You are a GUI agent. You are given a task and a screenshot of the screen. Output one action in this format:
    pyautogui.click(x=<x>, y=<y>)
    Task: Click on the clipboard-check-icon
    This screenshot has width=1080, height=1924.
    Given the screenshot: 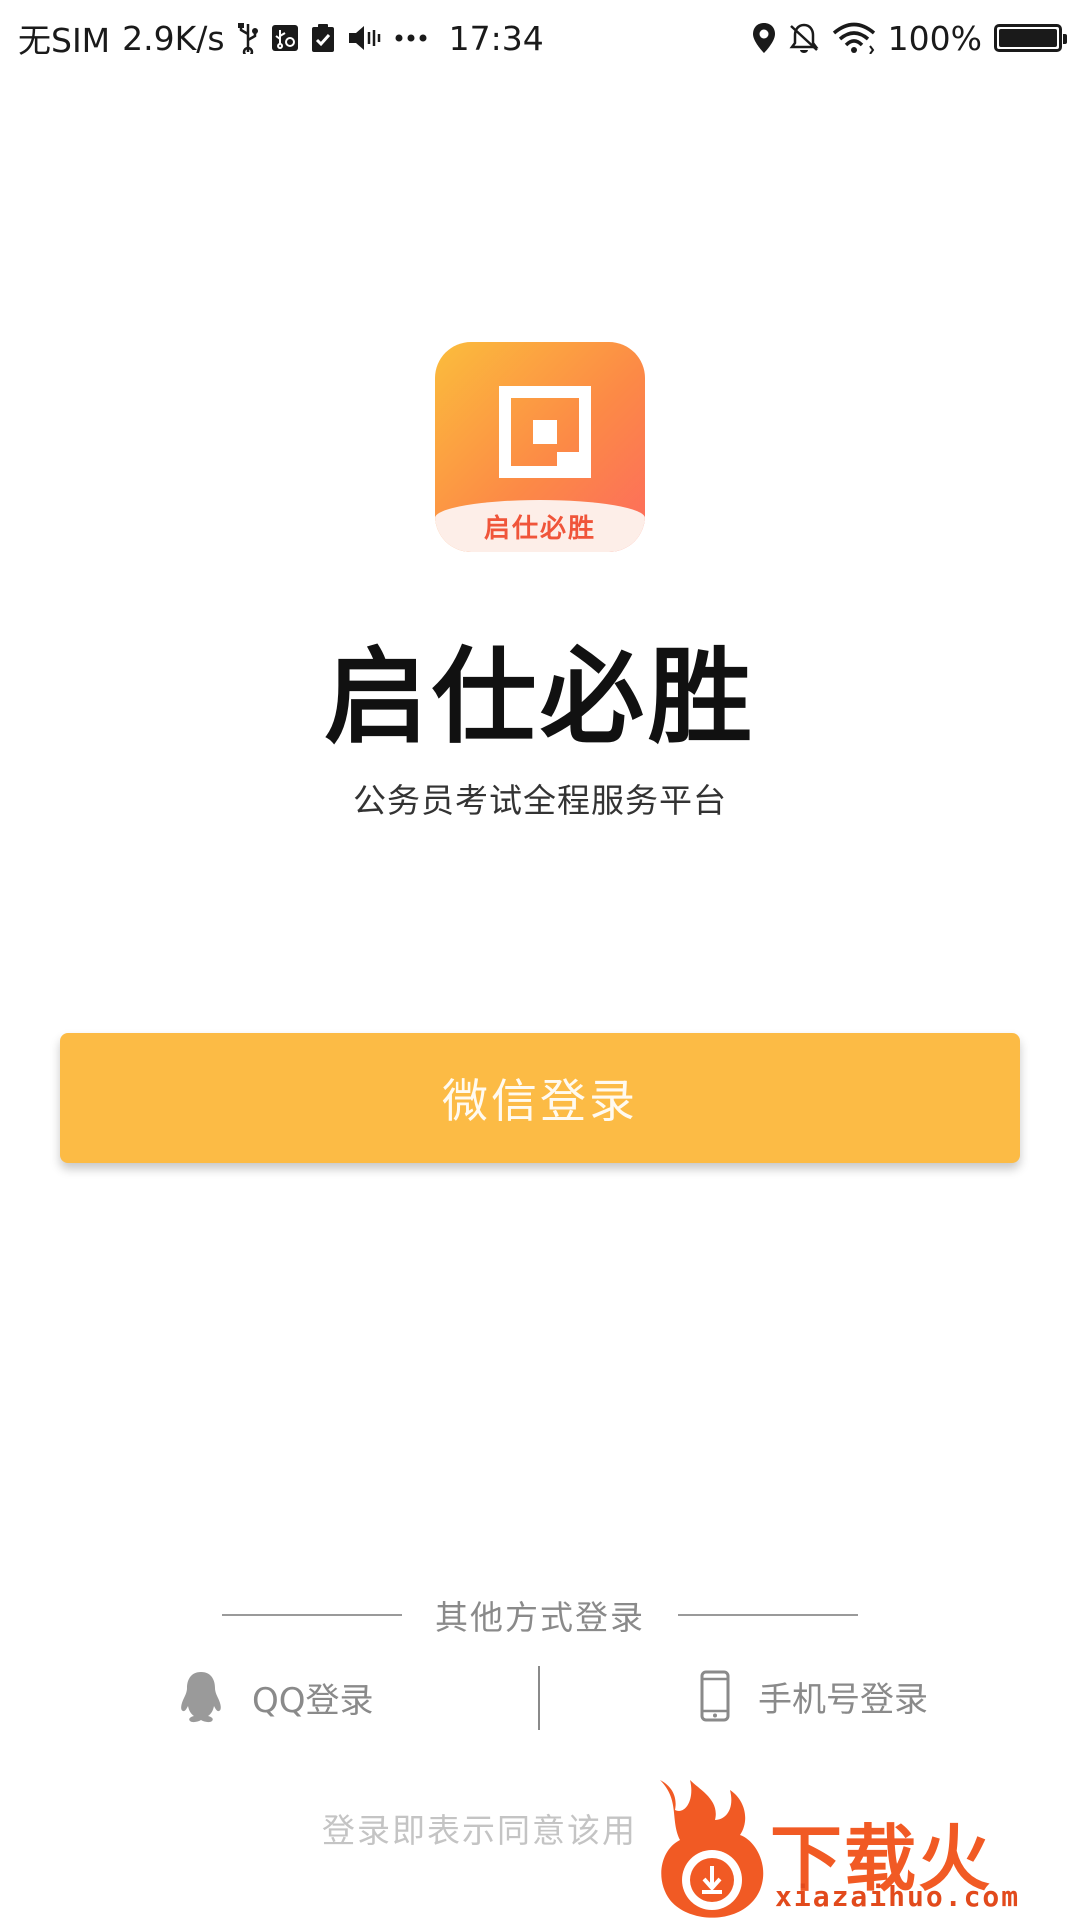 What is the action you would take?
    pyautogui.click(x=323, y=38)
    